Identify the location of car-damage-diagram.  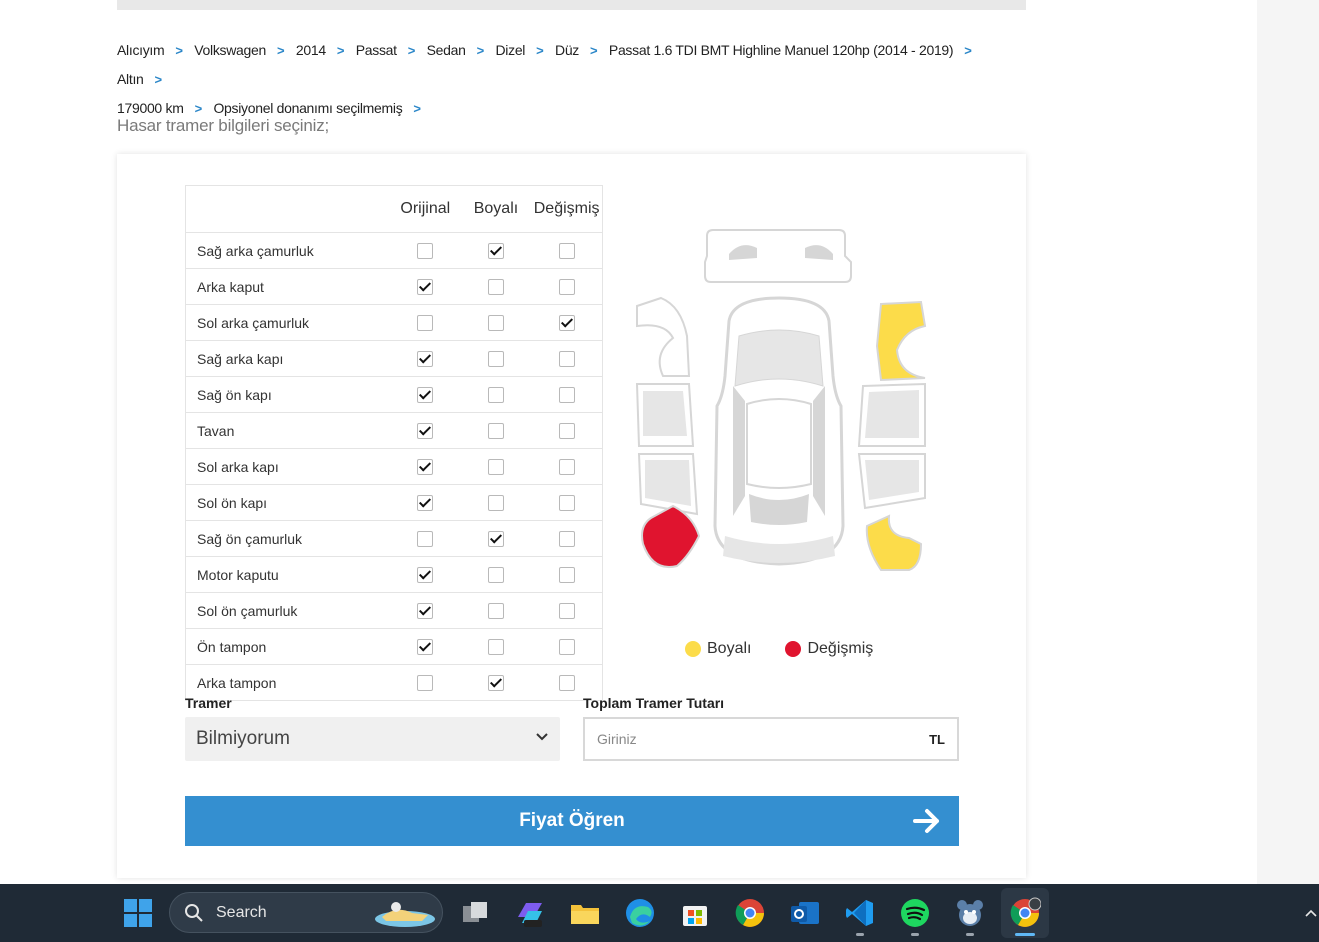
(781, 400).